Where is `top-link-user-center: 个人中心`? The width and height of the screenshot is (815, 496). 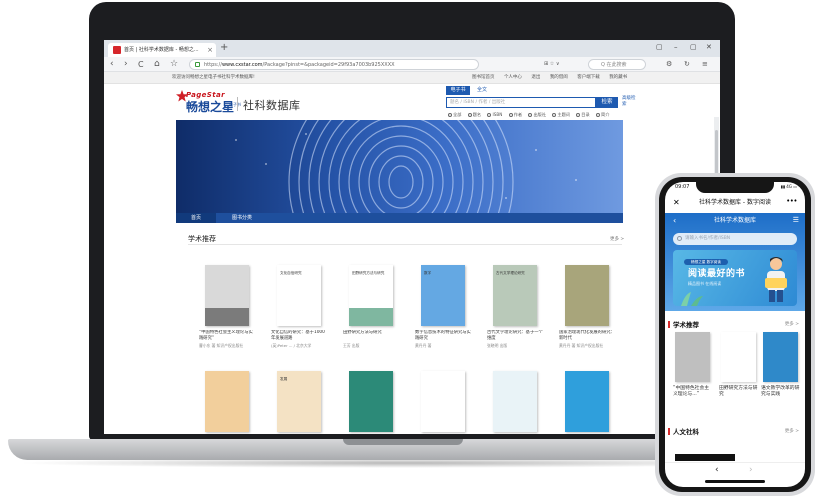 top-link-user-center: 个人中心 is located at coordinates (513, 77).